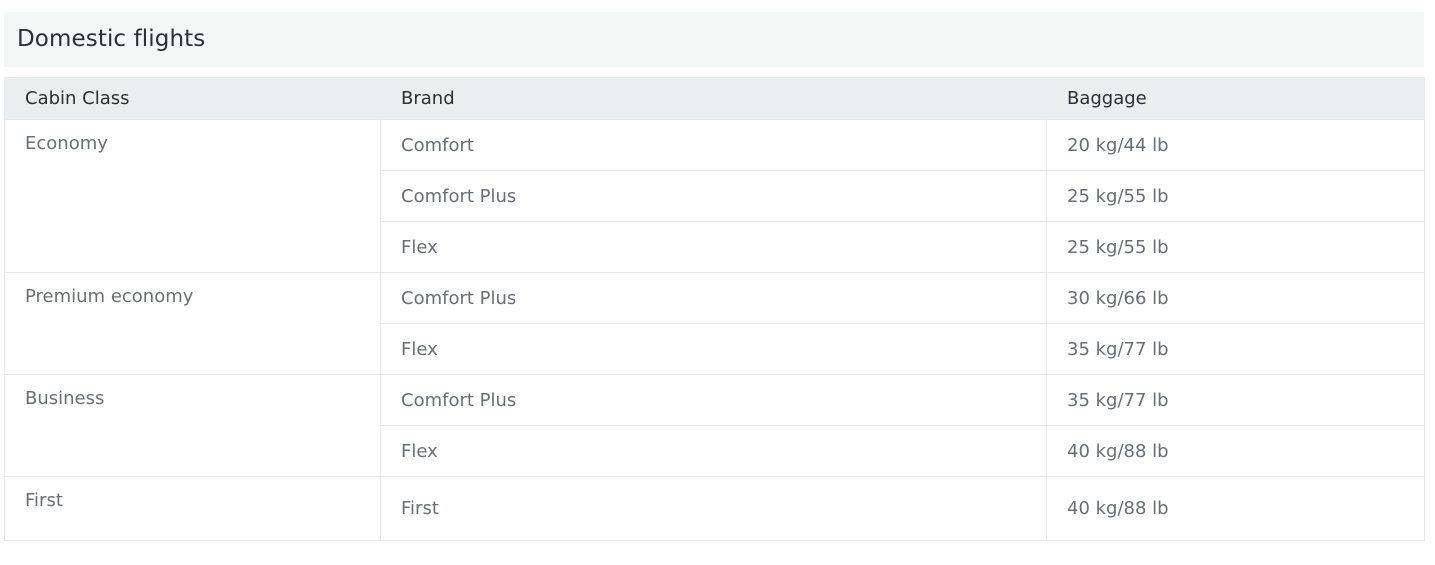 This screenshot has width=1435, height=565. What do you see at coordinates (111, 39) in the screenshot?
I see `section-title: Domestic flights` at bounding box center [111, 39].